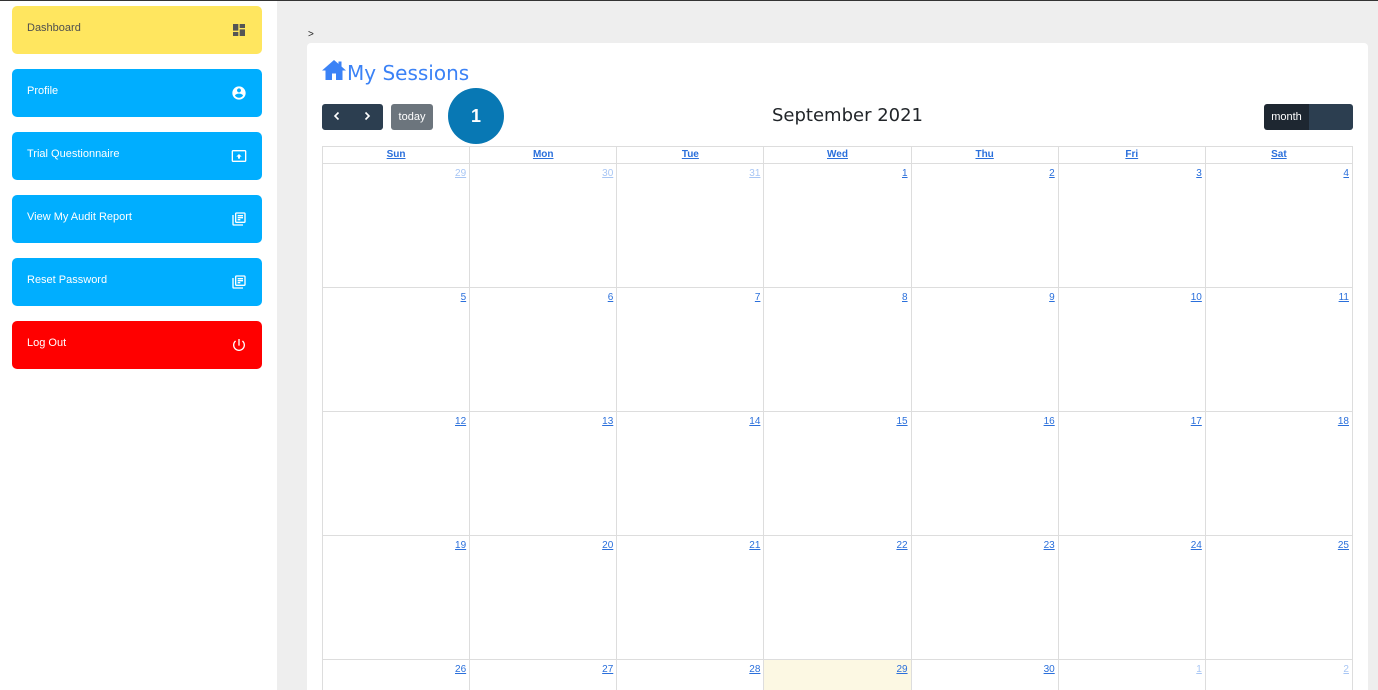 This screenshot has height=690, width=1378. I want to click on calendar-day-cell: 23, so click(984, 597).